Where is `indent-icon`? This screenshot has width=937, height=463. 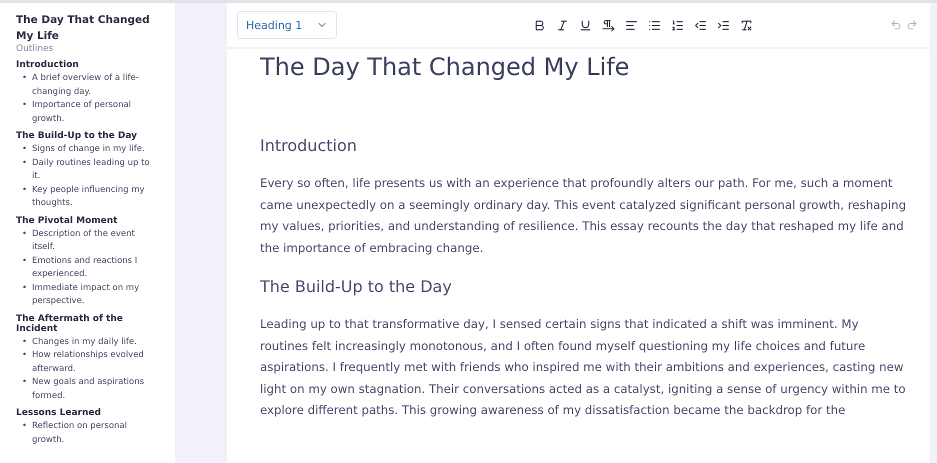 indent-icon is located at coordinates (723, 25).